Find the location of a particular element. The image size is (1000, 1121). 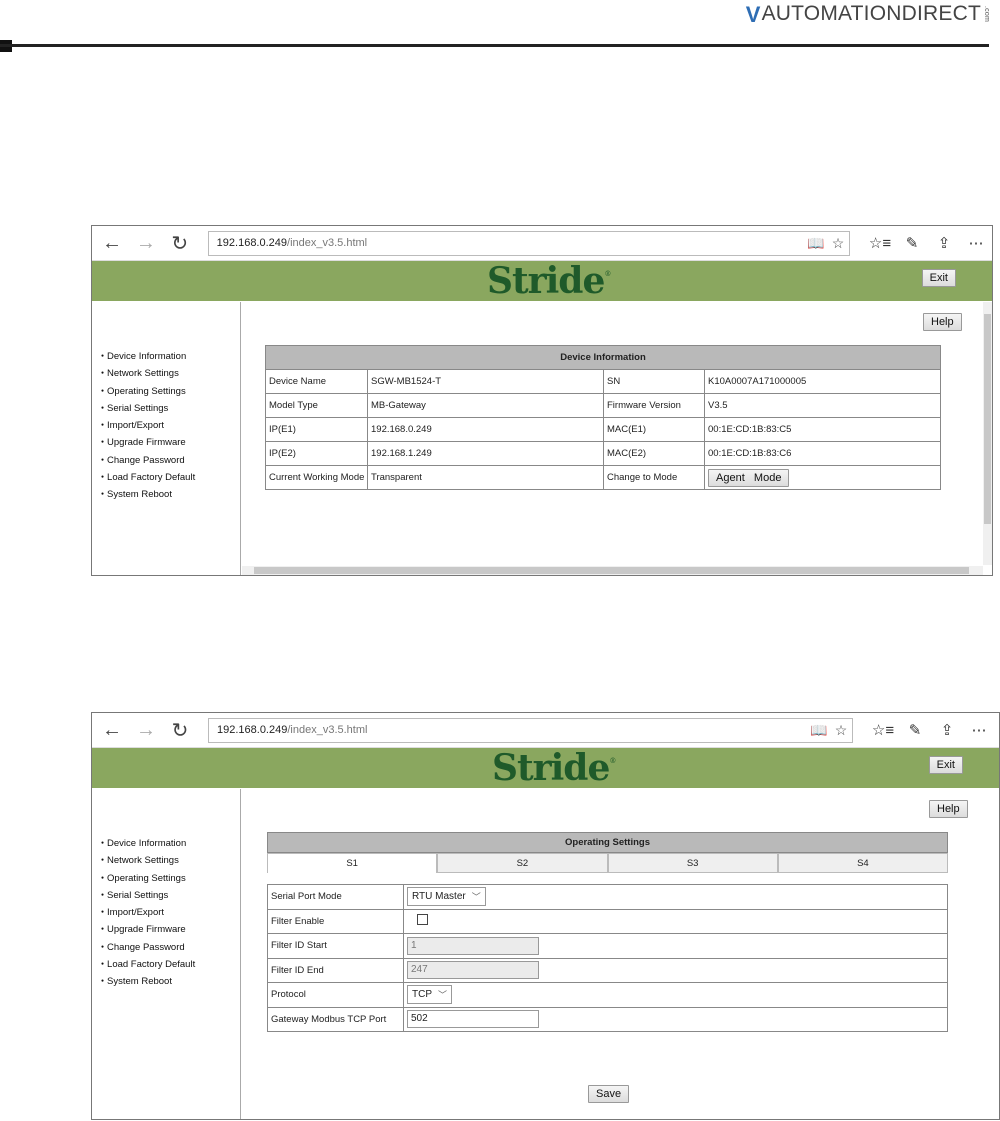

tab-s2: S2 is located at coordinates (522, 863).